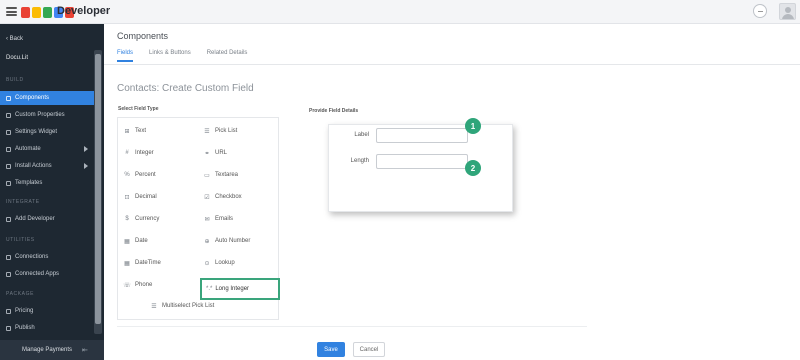  What do you see at coordinates (84, 11) in the screenshot?
I see `brand-name: Developer` at bounding box center [84, 11].